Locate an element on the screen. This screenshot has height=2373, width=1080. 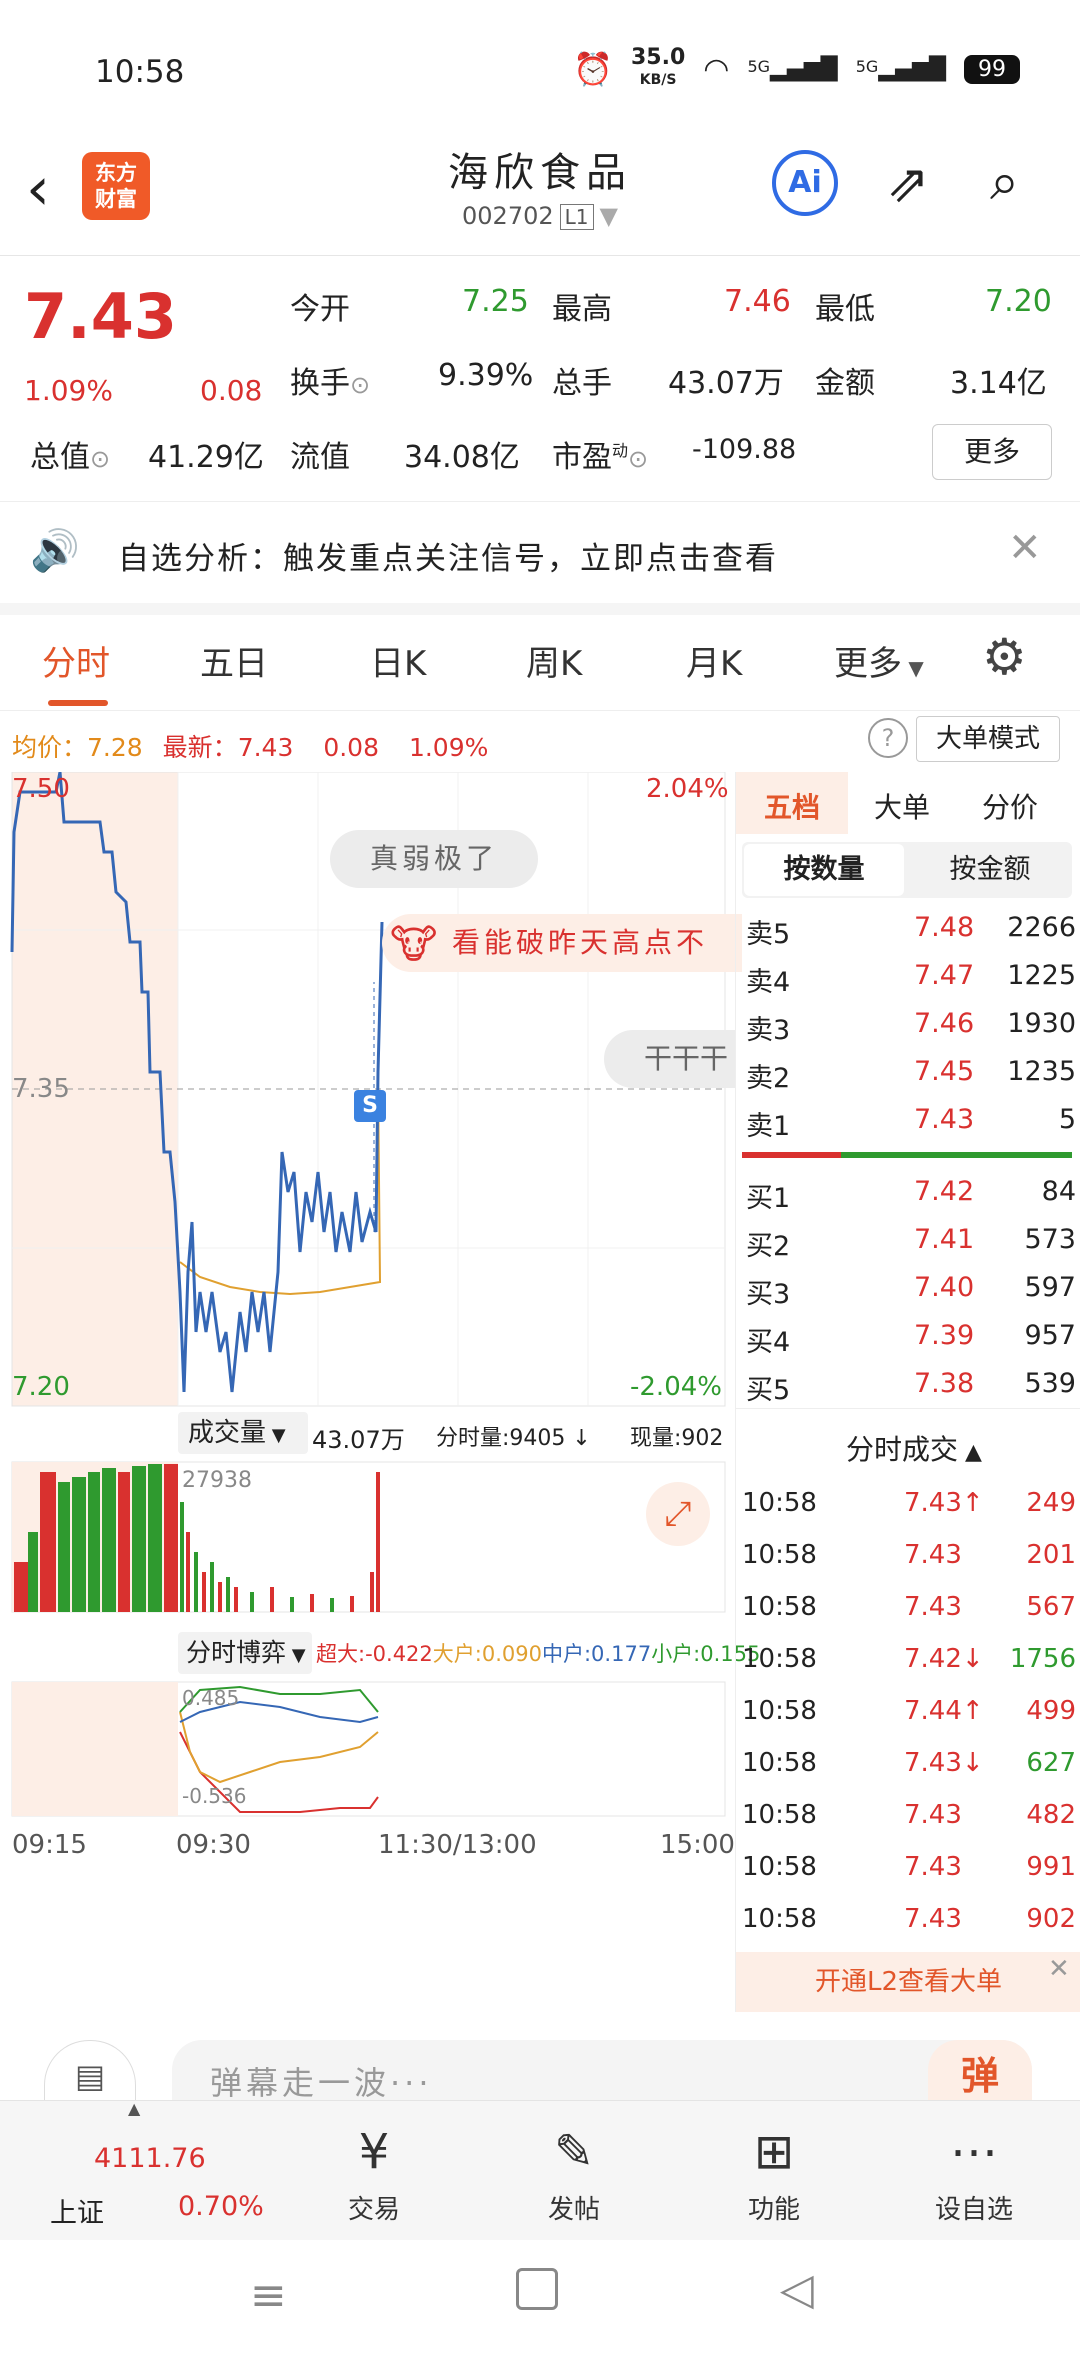
system-nav-bar: ≡ ◁ is located at coordinates (540, 2306).